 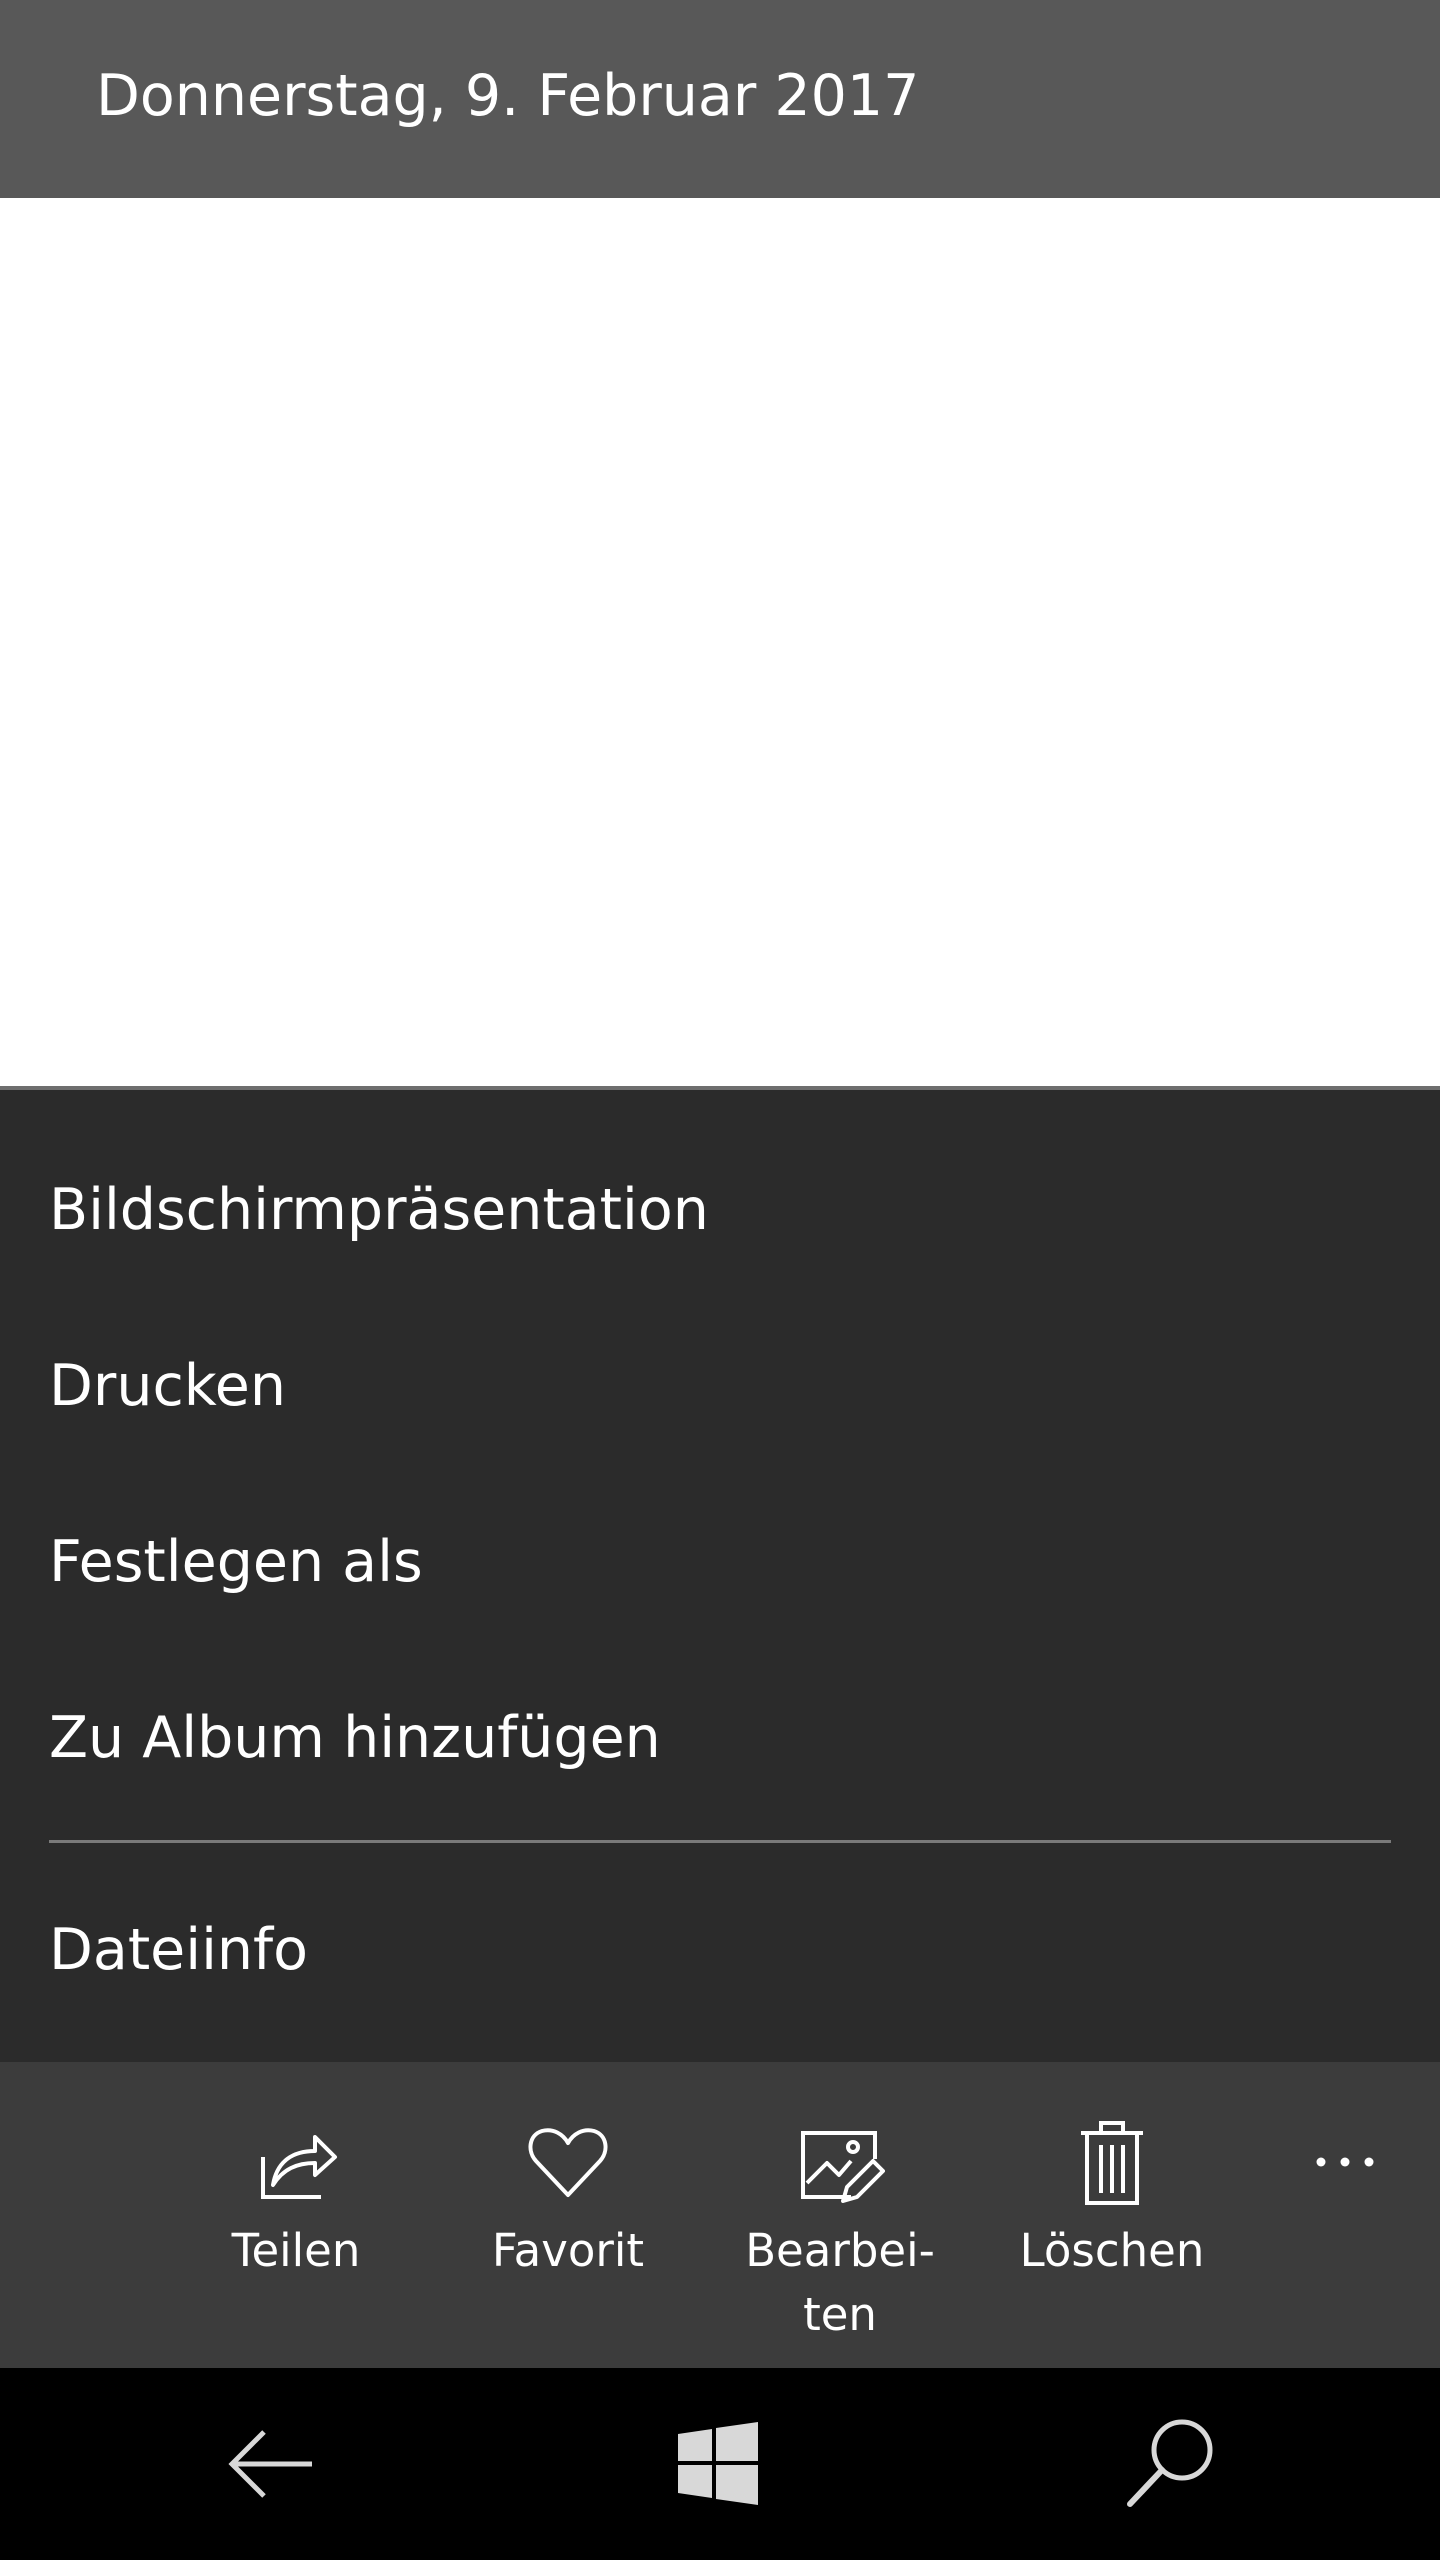 I want to click on back-arrow-icon, so click(x=270, y=2464).